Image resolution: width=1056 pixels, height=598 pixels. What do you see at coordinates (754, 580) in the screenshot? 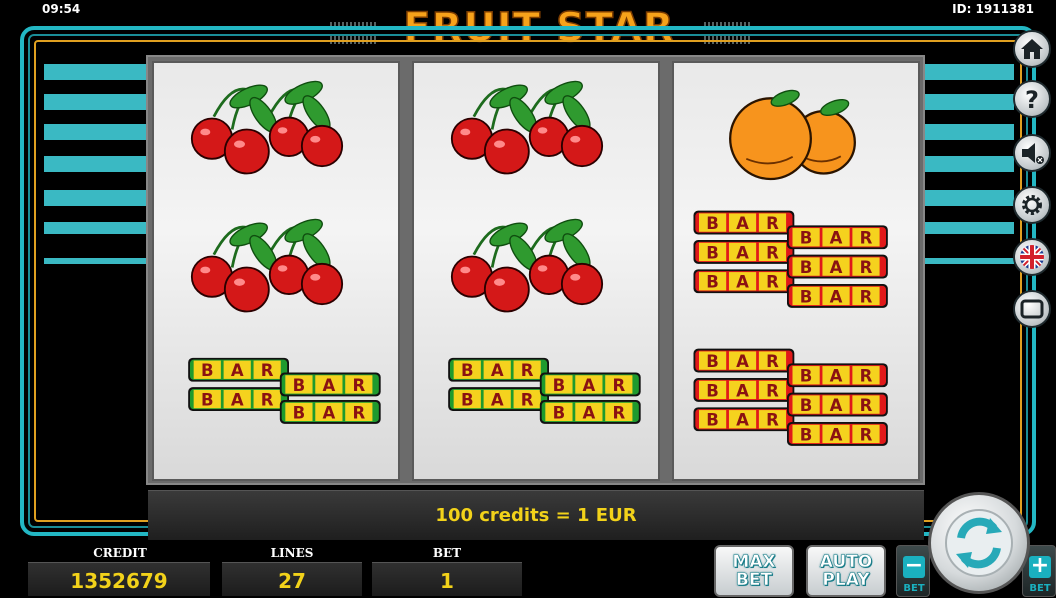
I see `max-bet-label-bottom: BET` at bounding box center [754, 580].